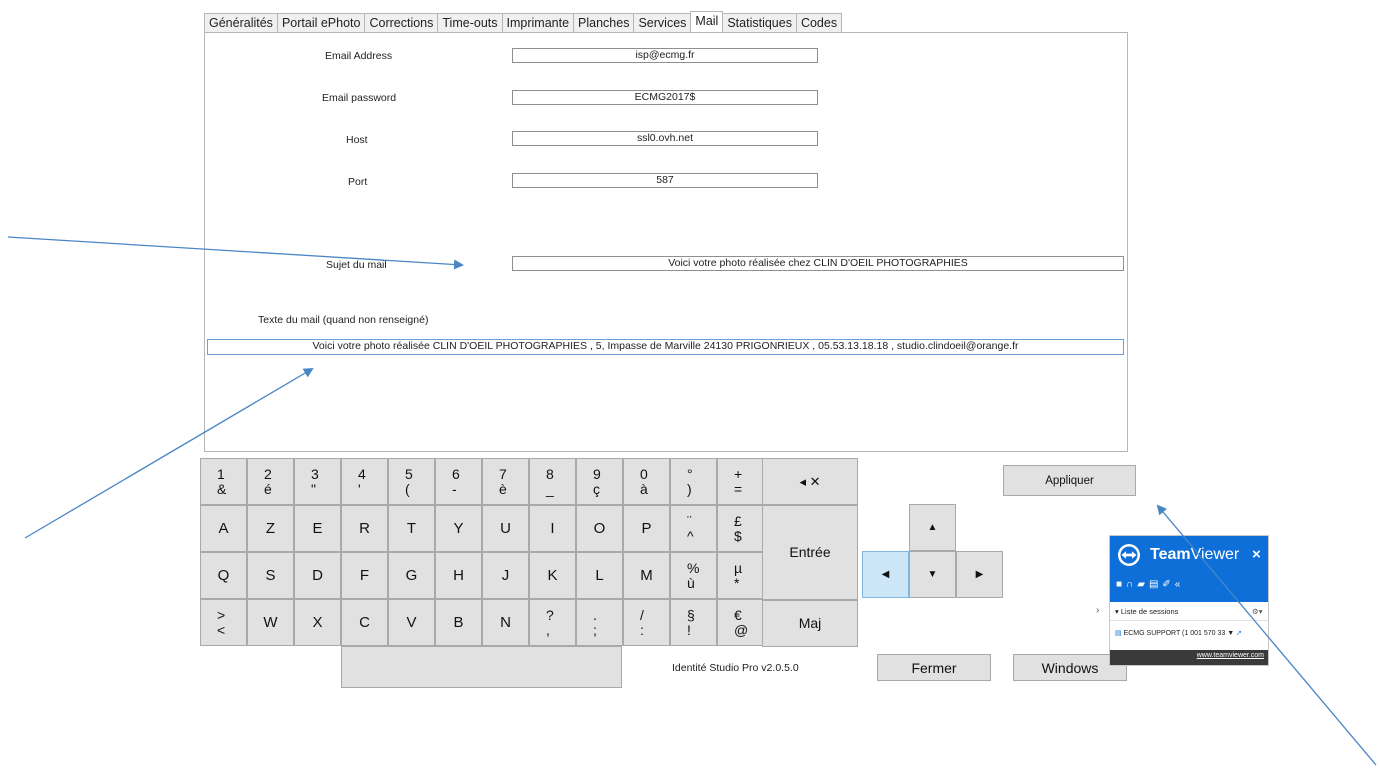 This screenshot has width=1380, height=771. Describe the element at coordinates (458, 575) in the screenshot. I see `key-row3-5: H` at that location.